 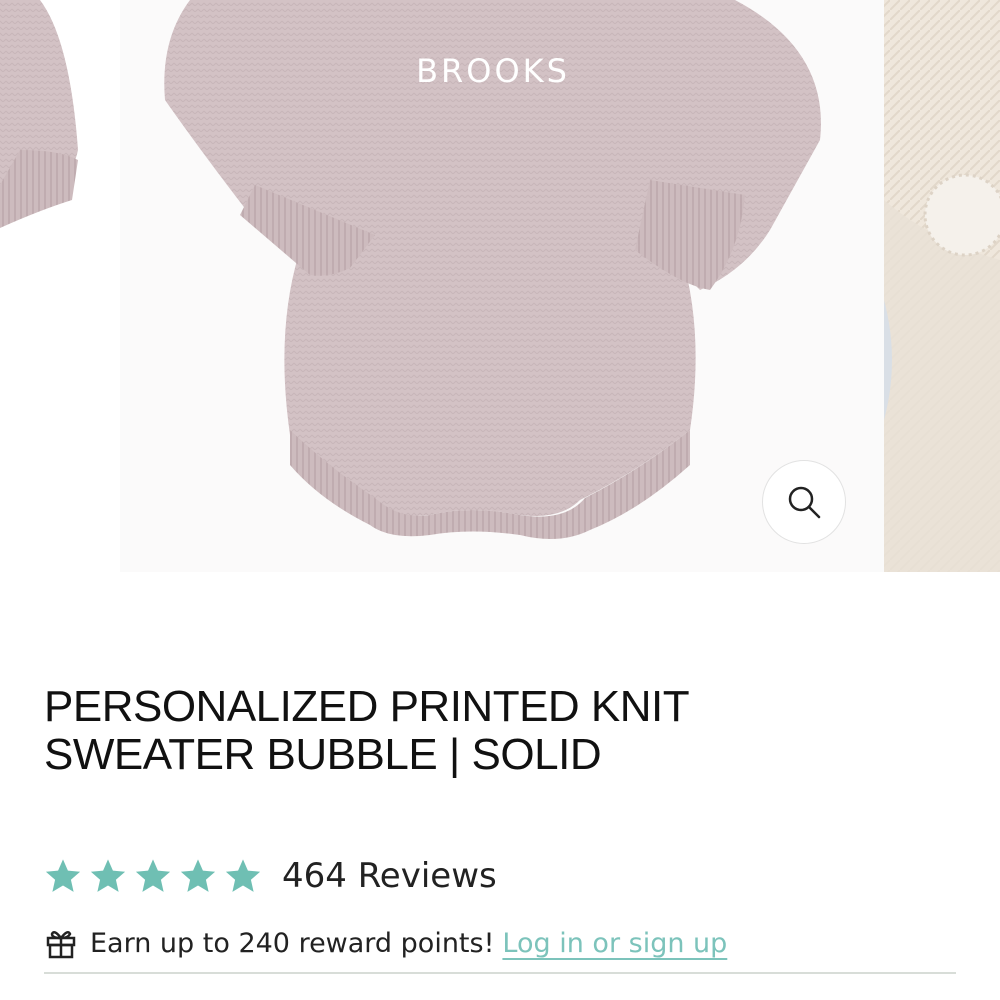 I want to click on main-image-print-text: BROOKS, so click(x=493, y=71).